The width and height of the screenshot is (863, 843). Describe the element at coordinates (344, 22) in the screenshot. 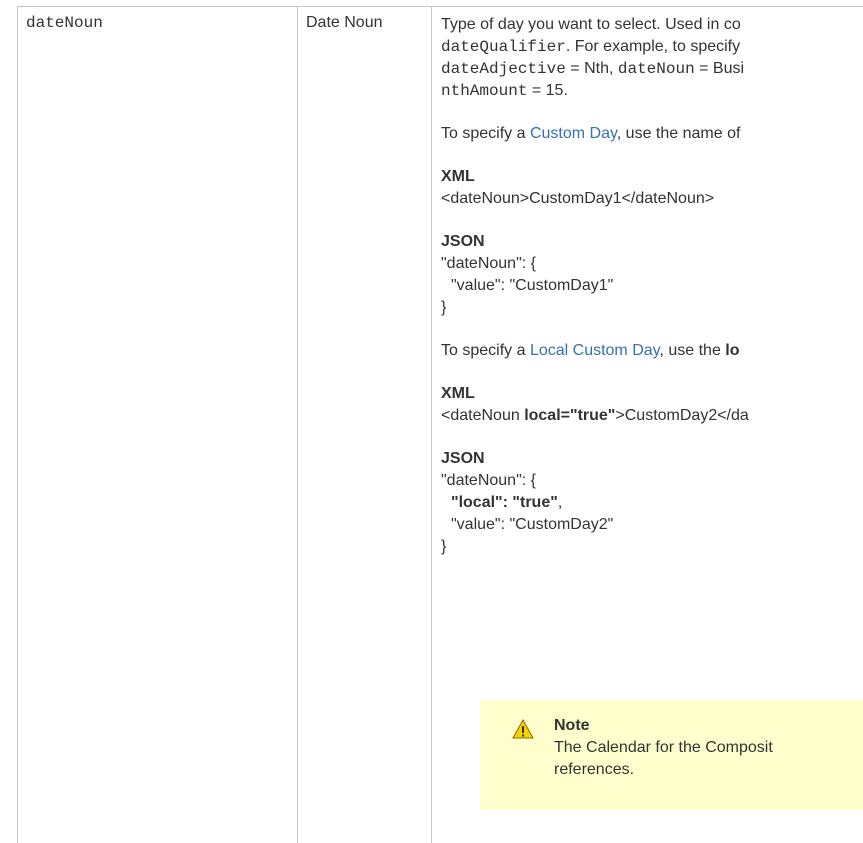

I see `display-name-cell: Date Noun` at that location.